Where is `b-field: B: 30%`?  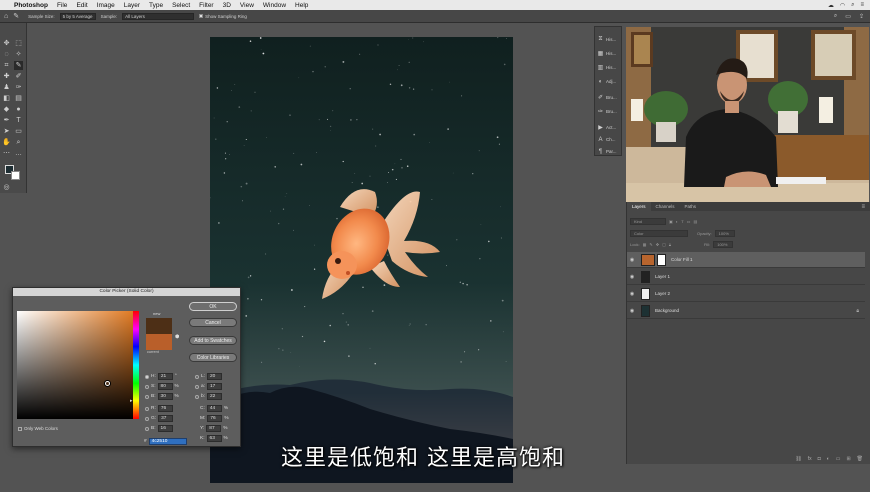 b-field: B: 30% is located at coordinates (162, 396).